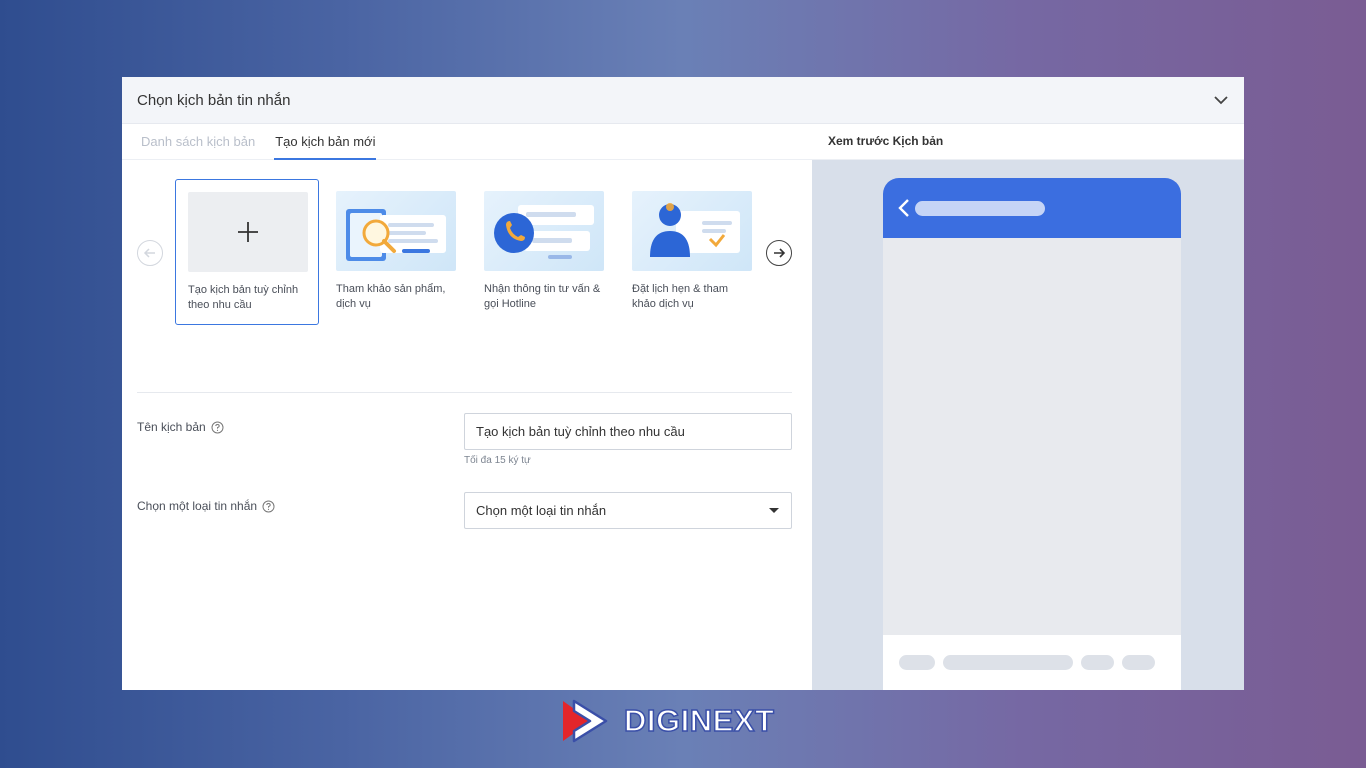 This screenshot has height=768, width=1366. What do you see at coordinates (699, 720) in the screenshot?
I see `brand-name: DIGINEXT` at bounding box center [699, 720].